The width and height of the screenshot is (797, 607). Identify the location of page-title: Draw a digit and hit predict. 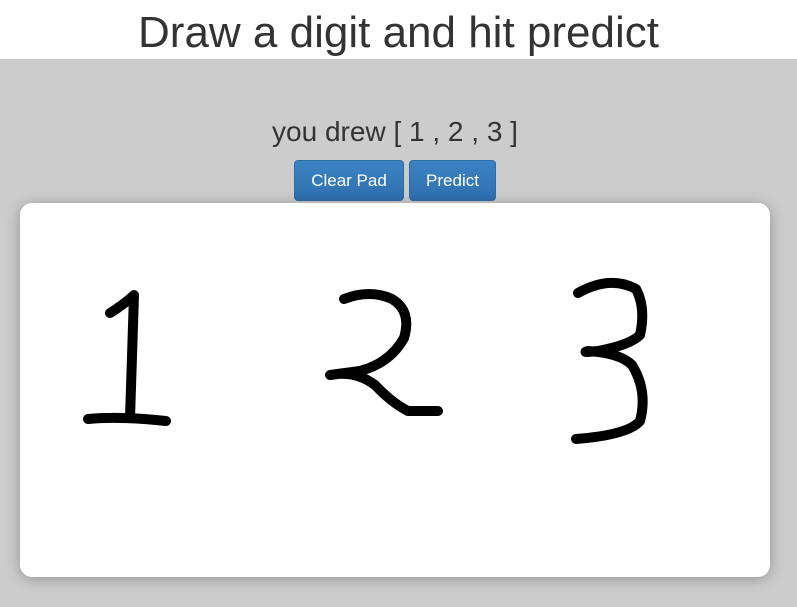
(398, 32).